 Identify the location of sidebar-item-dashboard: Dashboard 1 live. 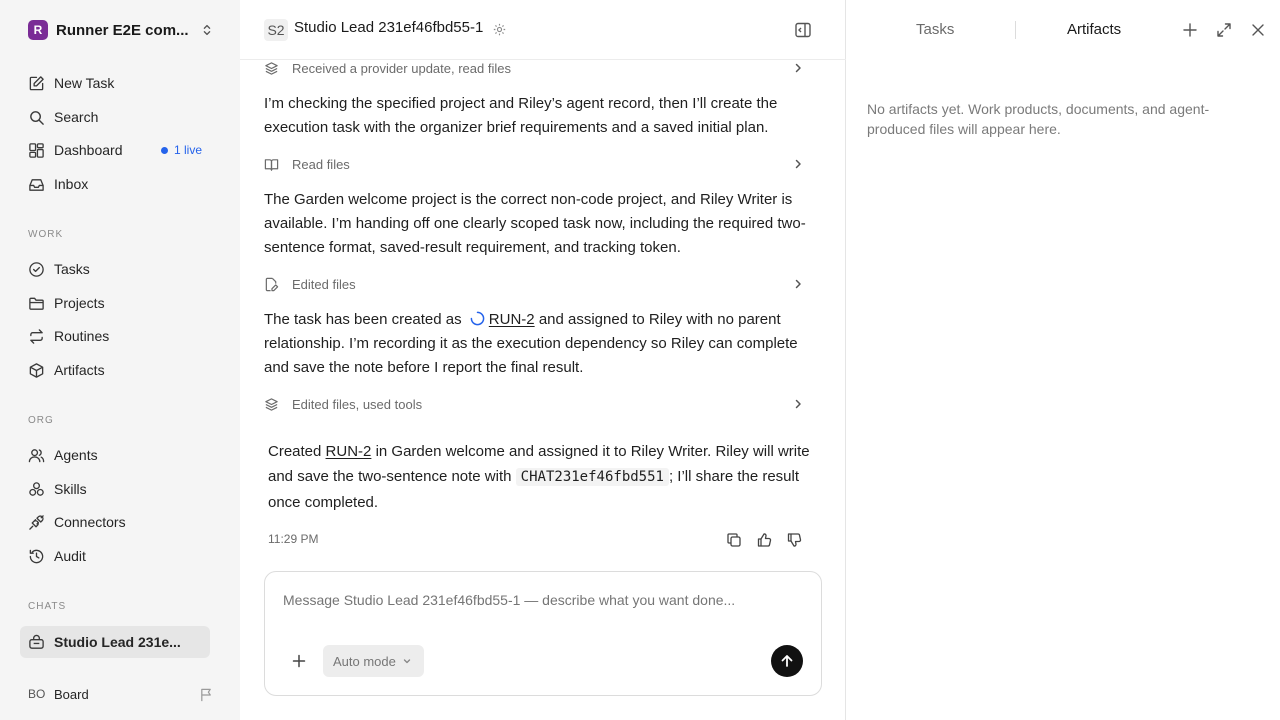
(115, 150).